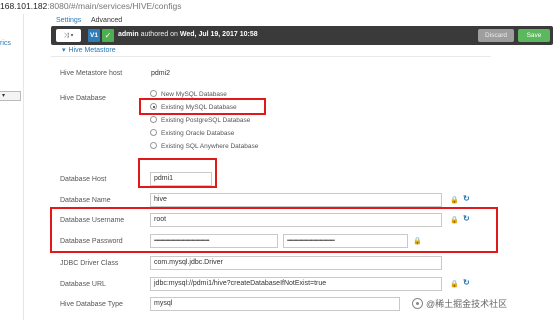 The width and height of the screenshot is (553, 320). I want to click on metastore-host-label: Hive Metastore host, so click(91, 73).